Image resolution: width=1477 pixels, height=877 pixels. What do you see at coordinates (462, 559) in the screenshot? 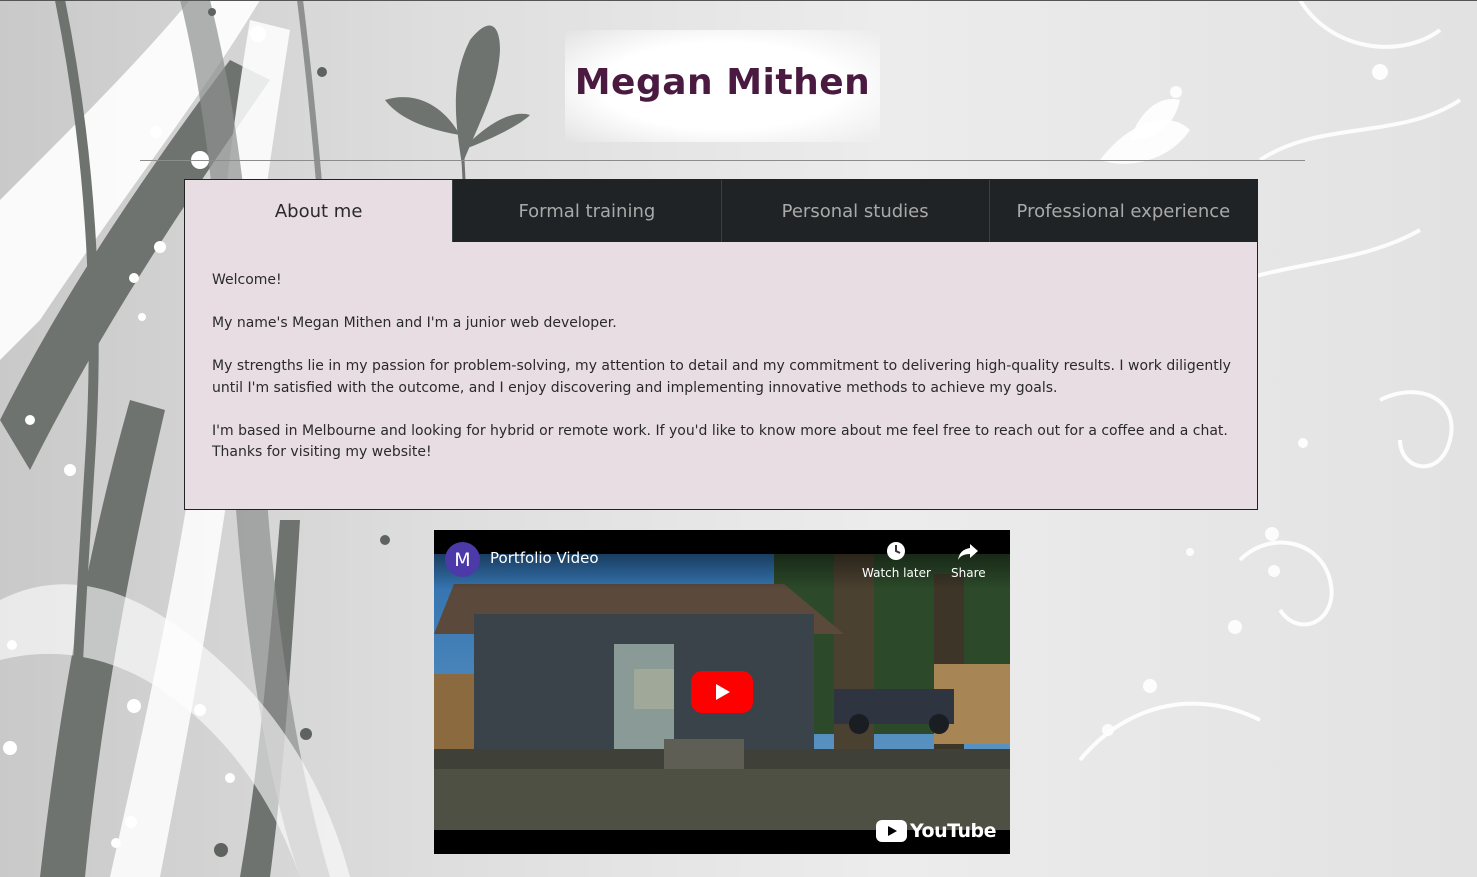
I see `channel-avatar: M` at bounding box center [462, 559].